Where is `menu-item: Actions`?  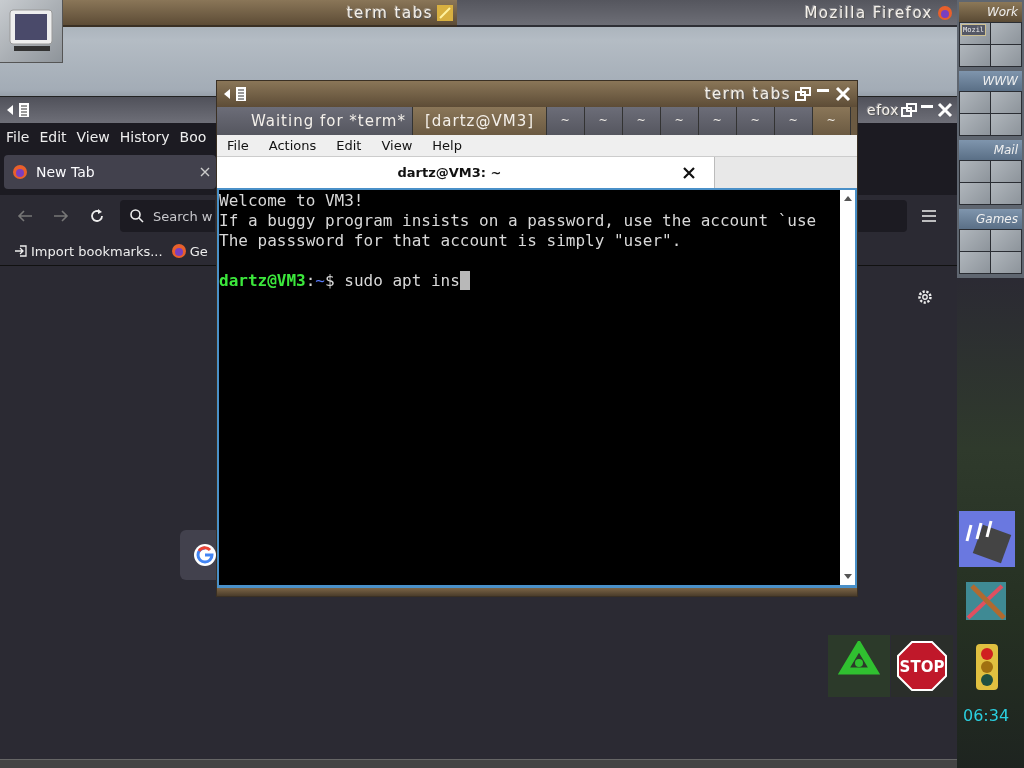
menu-item: Actions is located at coordinates (292, 145).